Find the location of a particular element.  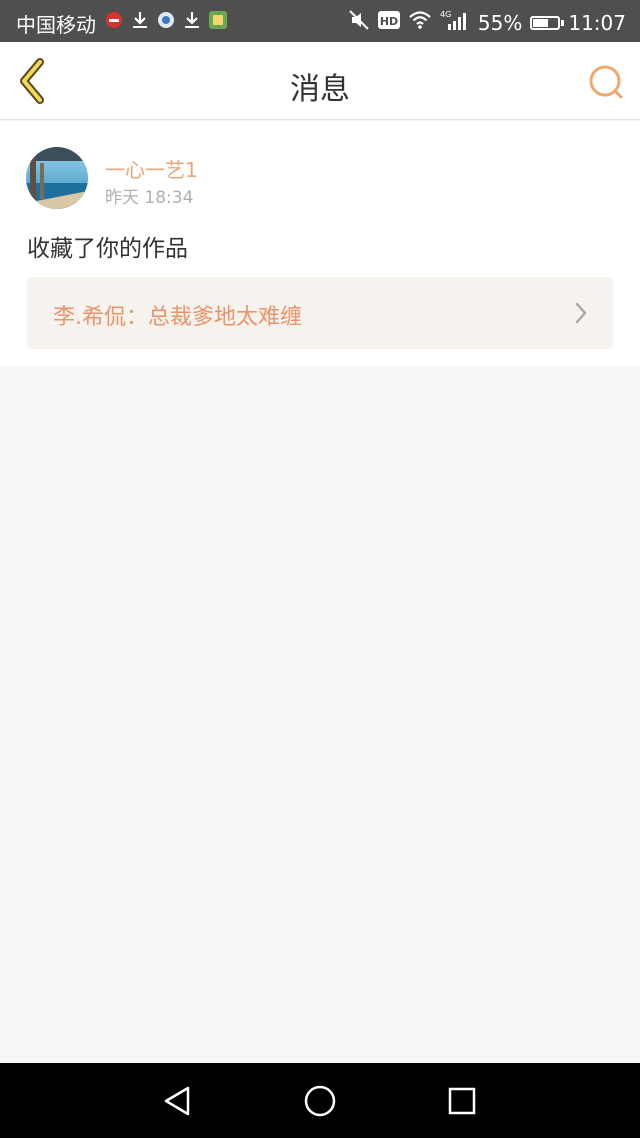

nav-home-button is located at coordinates (320, 1101).